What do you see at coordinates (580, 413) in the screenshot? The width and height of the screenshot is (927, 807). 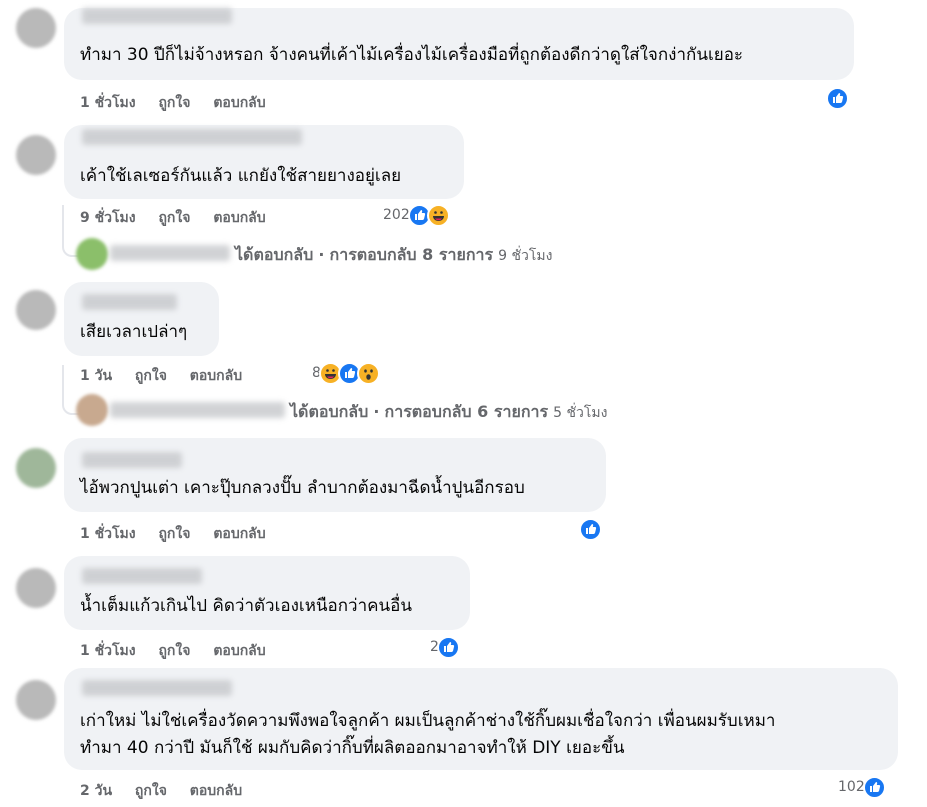 I see `reply-time: 5 ชั่วโมง` at bounding box center [580, 413].